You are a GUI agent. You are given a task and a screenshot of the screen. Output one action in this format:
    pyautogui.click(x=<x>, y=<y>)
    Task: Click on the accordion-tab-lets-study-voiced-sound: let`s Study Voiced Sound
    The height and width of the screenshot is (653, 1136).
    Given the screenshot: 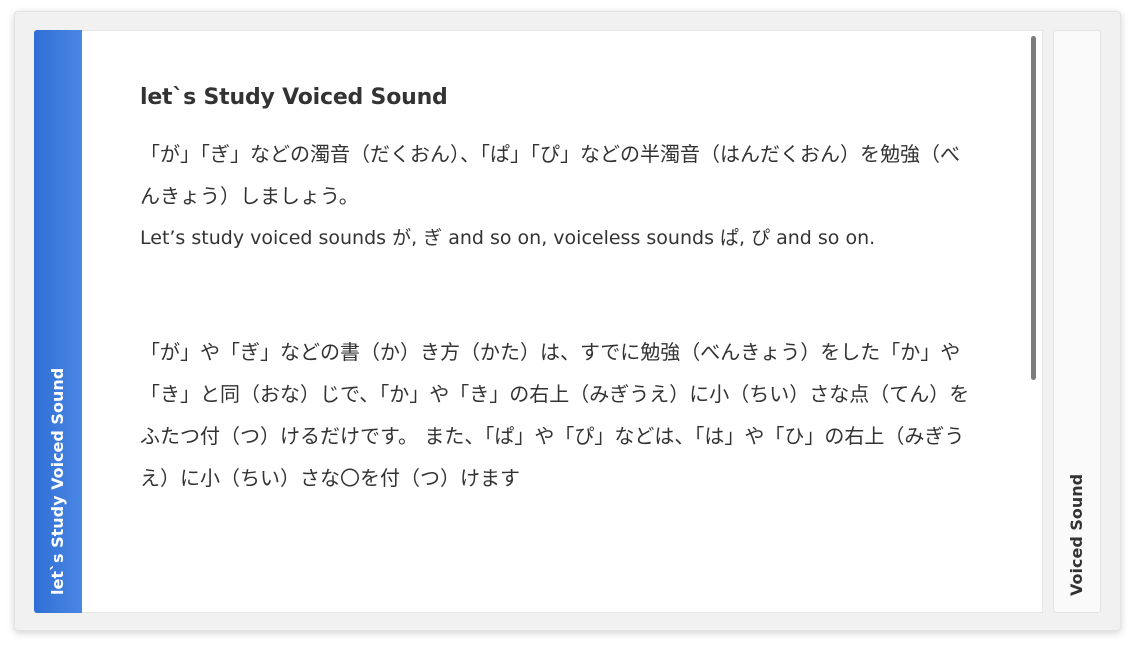 What is the action you would take?
    pyautogui.click(x=58, y=321)
    